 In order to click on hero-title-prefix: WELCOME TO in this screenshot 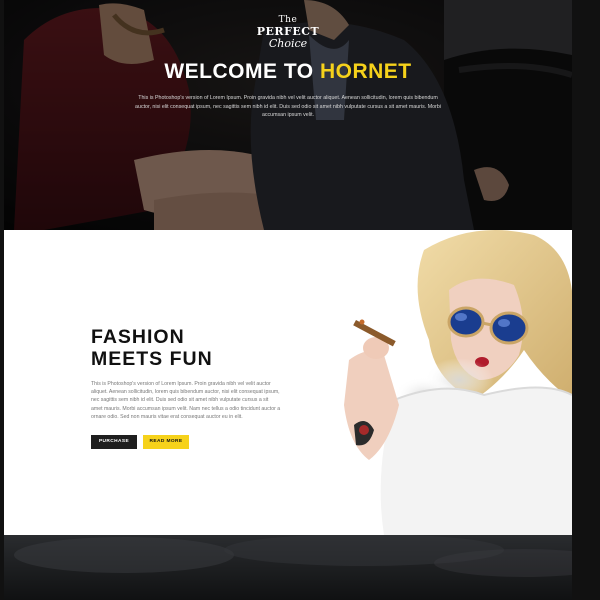, I will do `click(242, 71)`.